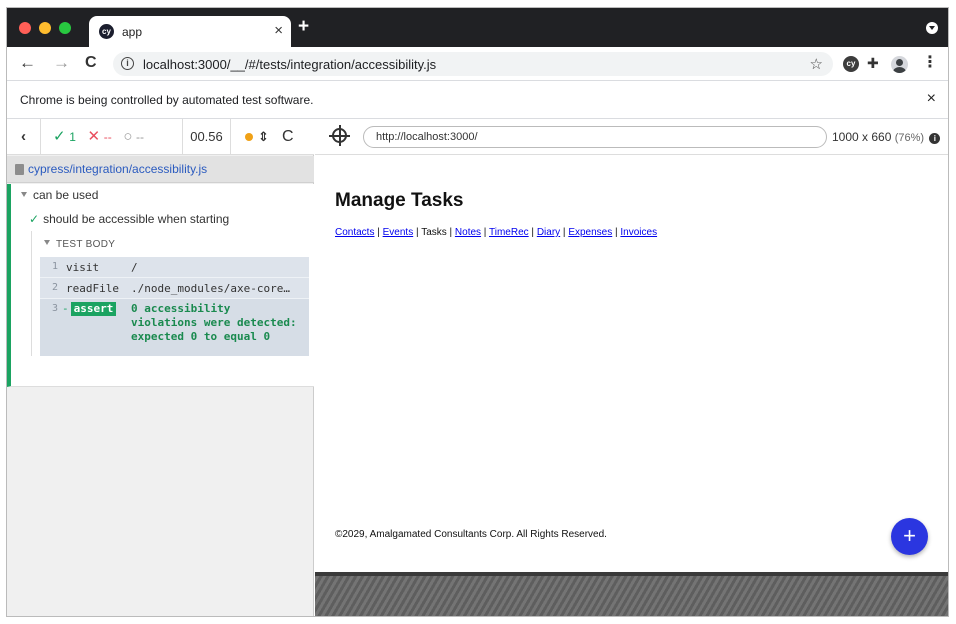 The width and height of the screenshot is (956, 624). Describe the element at coordinates (91, 63) in the screenshot. I see `reload-icon: C` at that location.